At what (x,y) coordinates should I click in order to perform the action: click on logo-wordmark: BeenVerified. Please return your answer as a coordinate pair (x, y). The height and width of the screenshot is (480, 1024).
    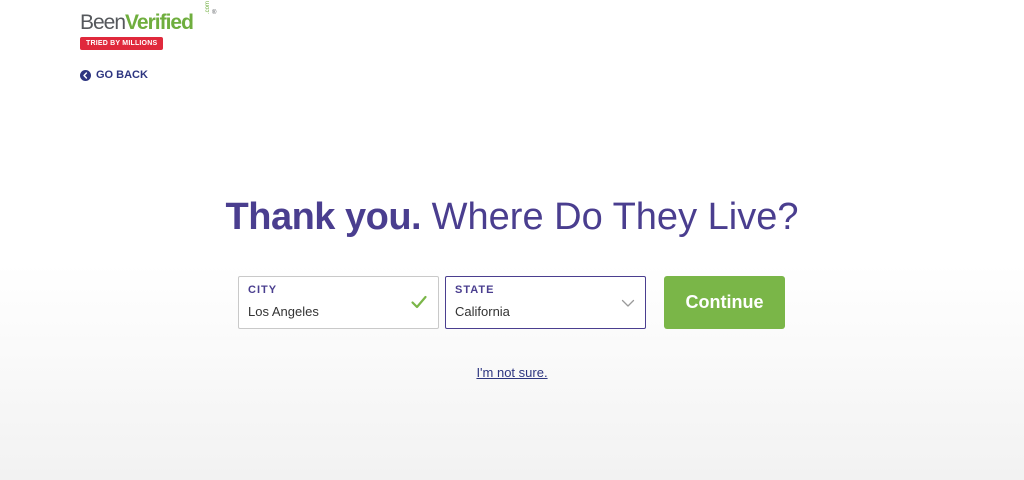
    Looking at the image, I should click on (137, 23).